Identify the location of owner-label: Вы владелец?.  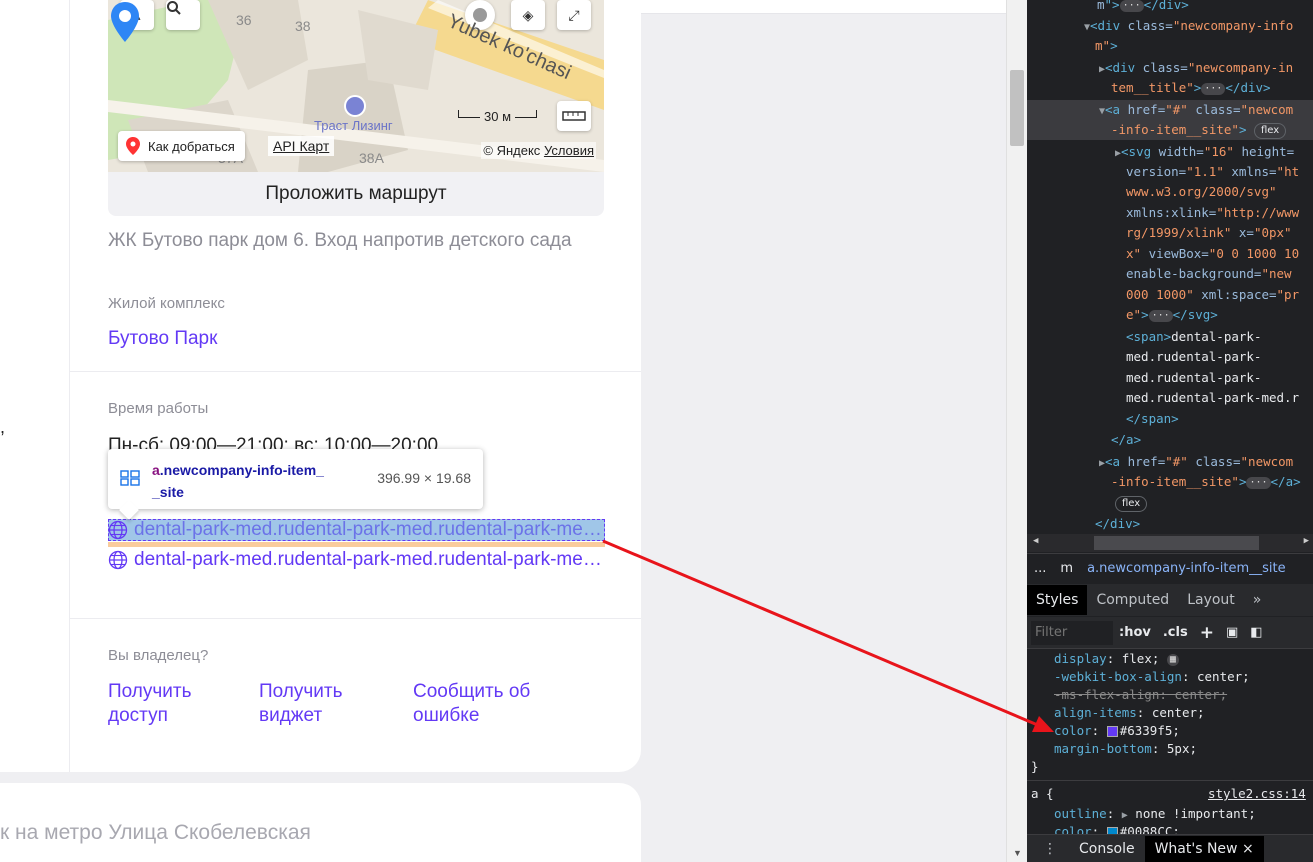
(158, 655).